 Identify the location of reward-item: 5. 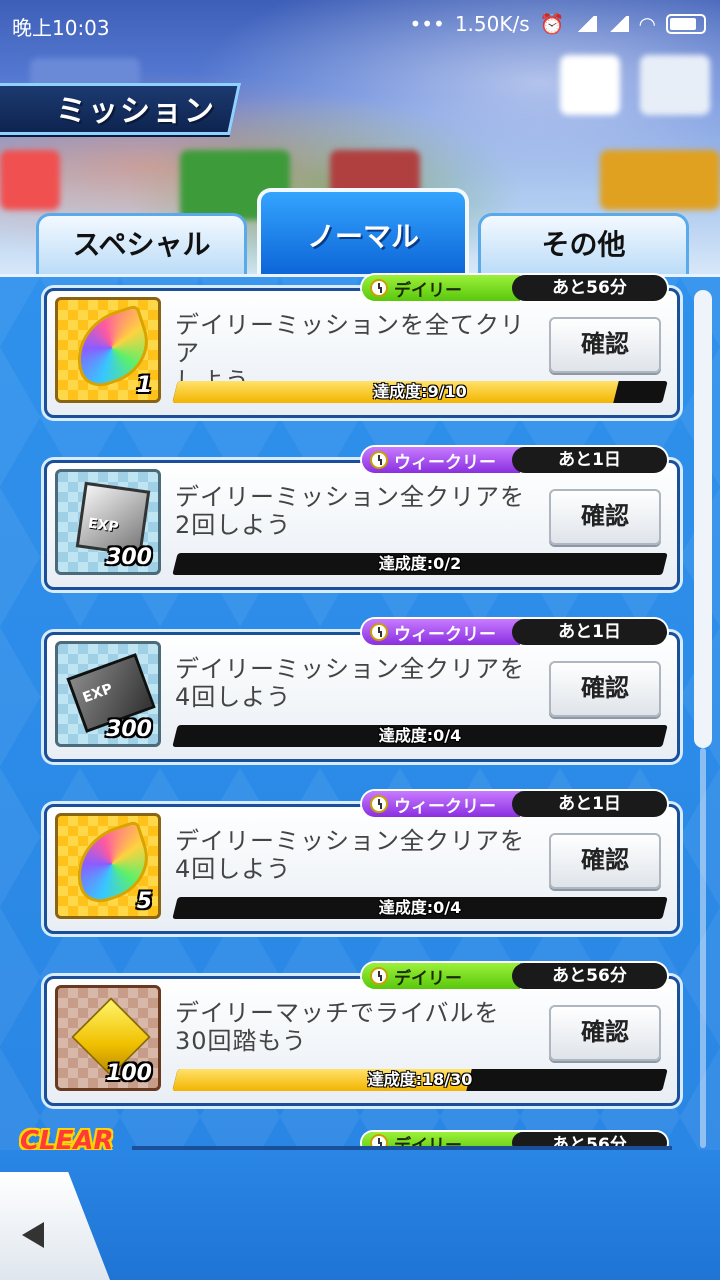
(108, 866).